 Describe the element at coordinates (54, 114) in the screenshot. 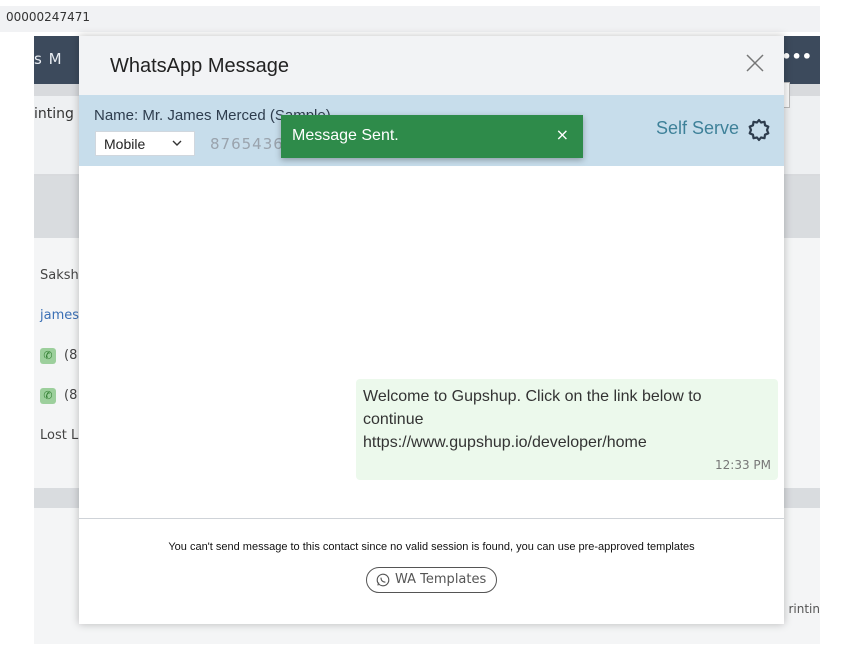

I see `record-label: inting` at that location.